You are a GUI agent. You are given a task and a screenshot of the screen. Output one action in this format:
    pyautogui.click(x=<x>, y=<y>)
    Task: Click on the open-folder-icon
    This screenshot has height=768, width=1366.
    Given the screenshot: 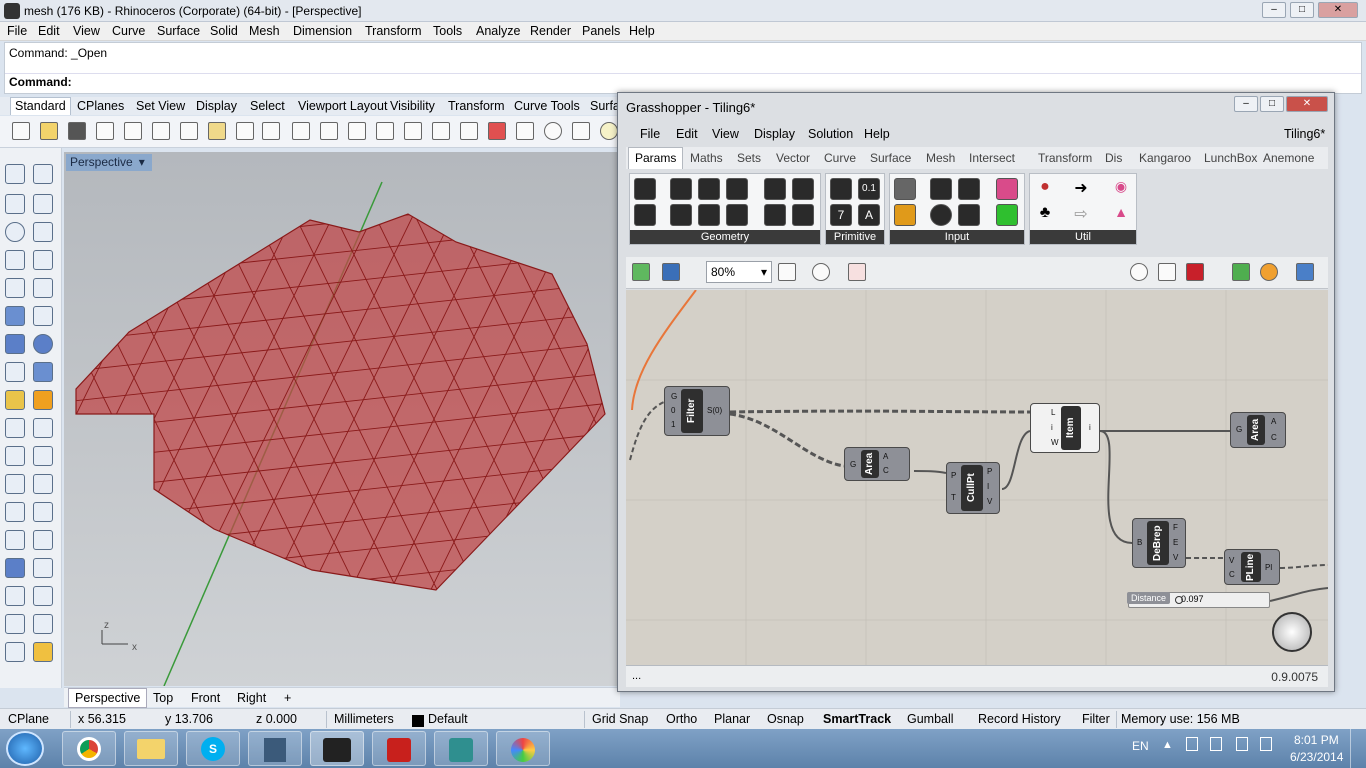 What is the action you would take?
    pyautogui.click(x=49, y=131)
    